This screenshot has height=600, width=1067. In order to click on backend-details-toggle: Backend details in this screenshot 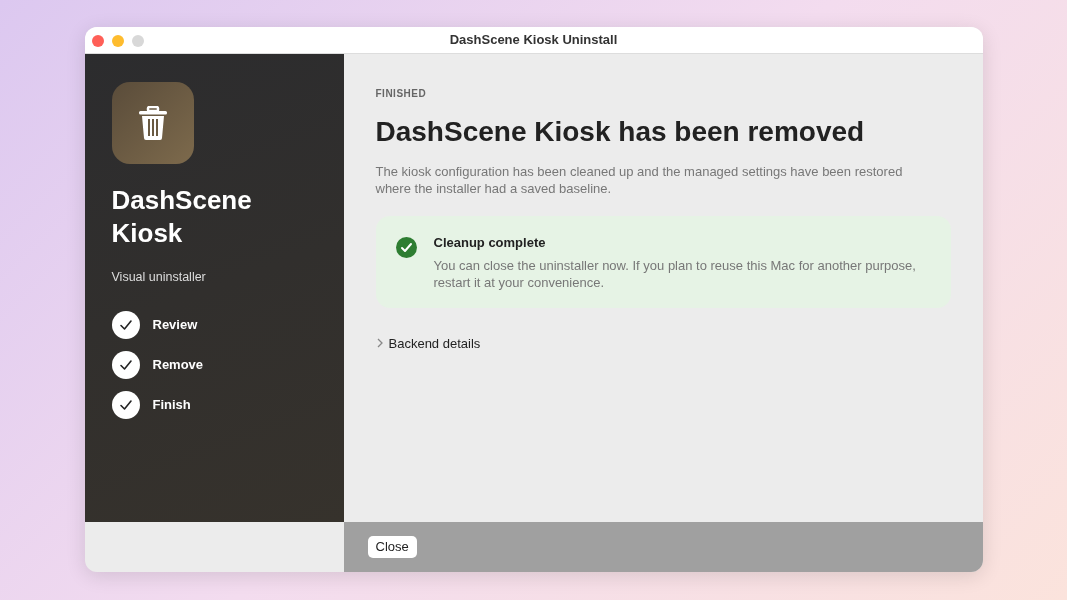, I will do `click(428, 343)`.